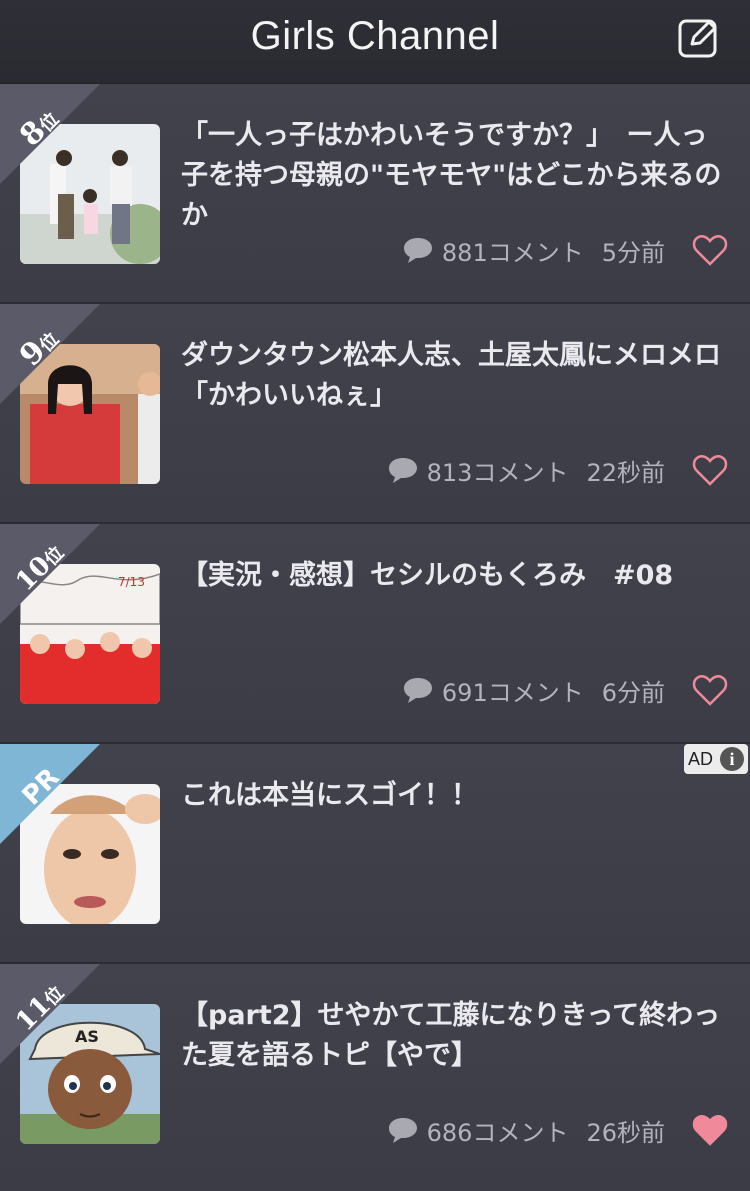 The height and width of the screenshot is (1191, 750). What do you see at coordinates (512, 692) in the screenshot?
I see `comment-count: 691コメント` at bounding box center [512, 692].